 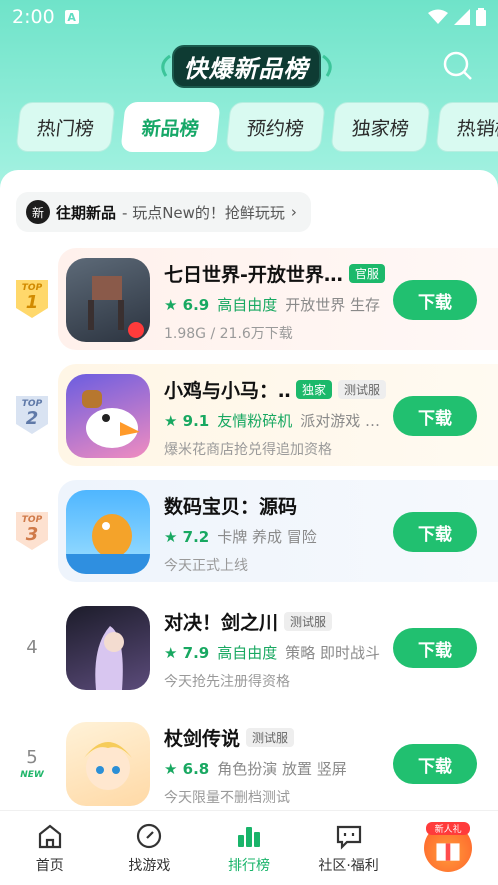 I want to click on rank-number: 4, so click(x=32, y=647).